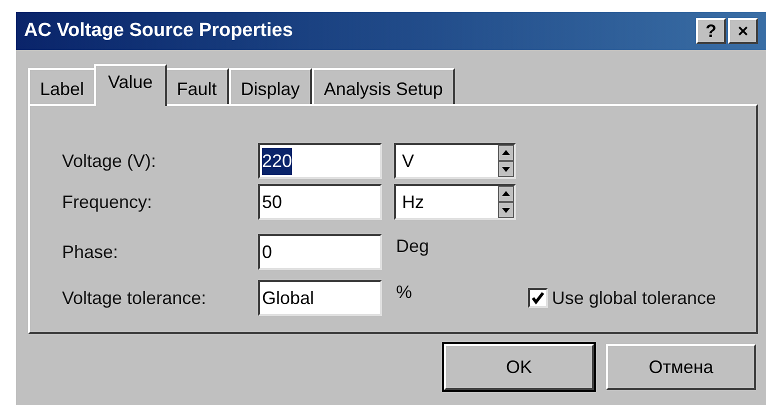 Image resolution: width=766 pixels, height=405 pixels. Describe the element at coordinates (108, 202) in the screenshot. I see `field-label: Frequency:` at that location.